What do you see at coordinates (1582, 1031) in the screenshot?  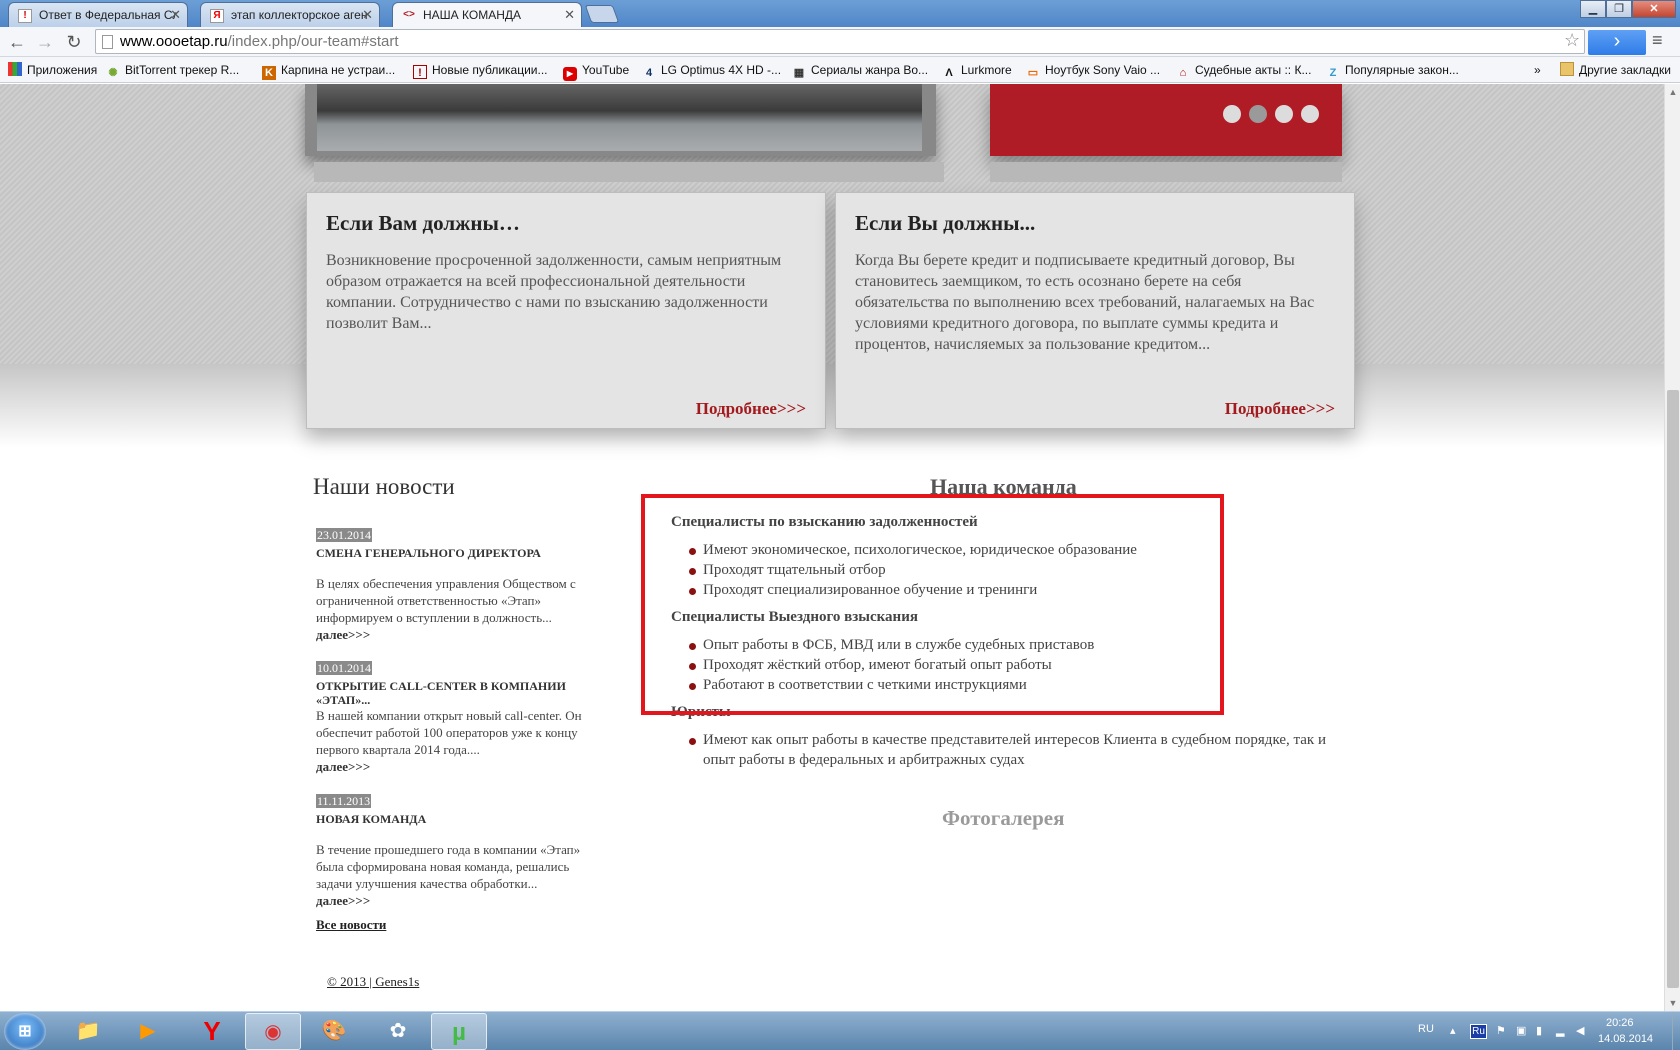 I see `volume-icon: ◀` at bounding box center [1582, 1031].